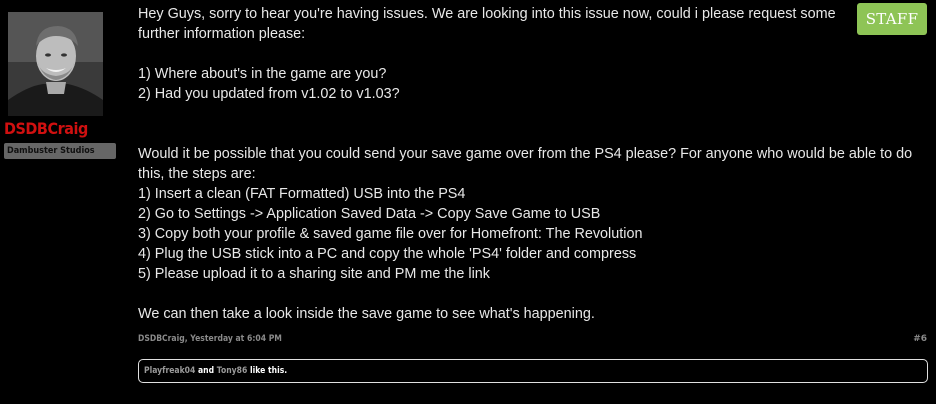 The width and height of the screenshot is (936, 404). I want to click on liker-link: Playfreak04, so click(169, 371).